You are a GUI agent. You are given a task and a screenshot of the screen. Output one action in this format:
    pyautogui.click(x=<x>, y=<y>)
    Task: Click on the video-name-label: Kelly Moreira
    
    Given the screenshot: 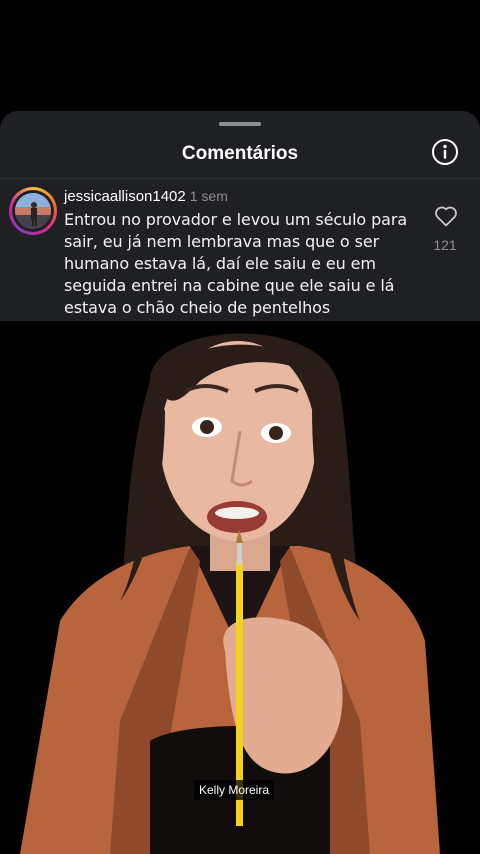 What is the action you would take?
    pyautogui.click(x=234, y=790)
    